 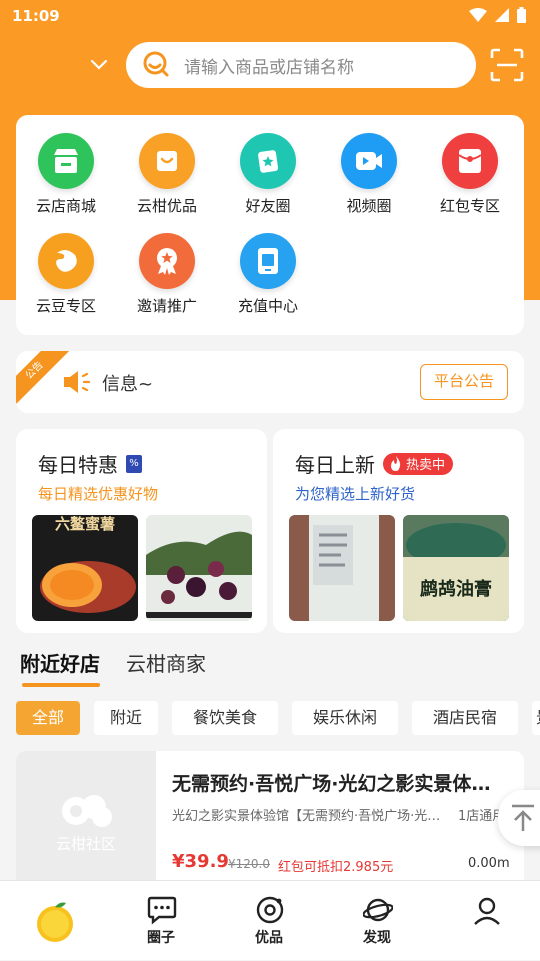 What do you see at coordinates (502, 15) in the screenshot?
I see `signal-icon` at bounding box center [502, 15].